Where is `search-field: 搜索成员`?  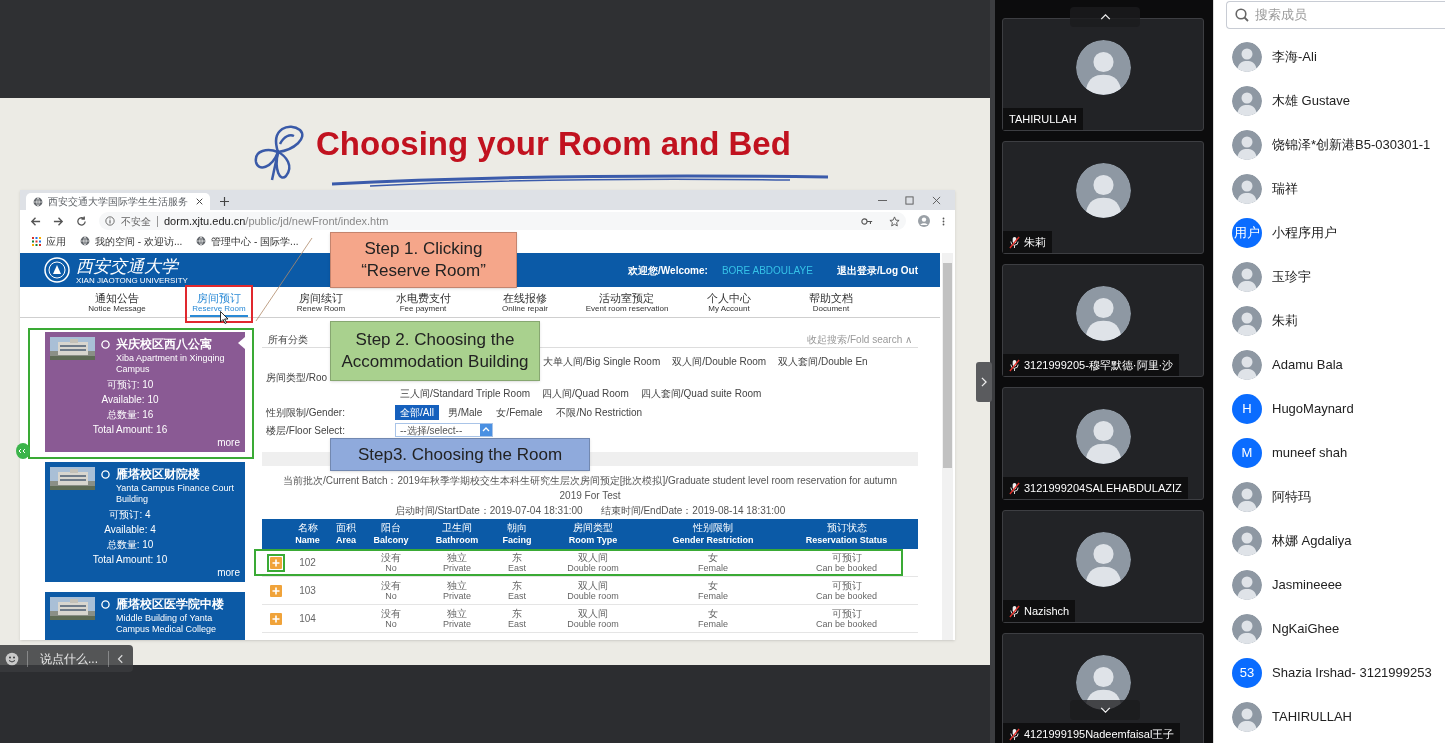 search-field: 搜索成员 is located at coordinates (1335, 15).